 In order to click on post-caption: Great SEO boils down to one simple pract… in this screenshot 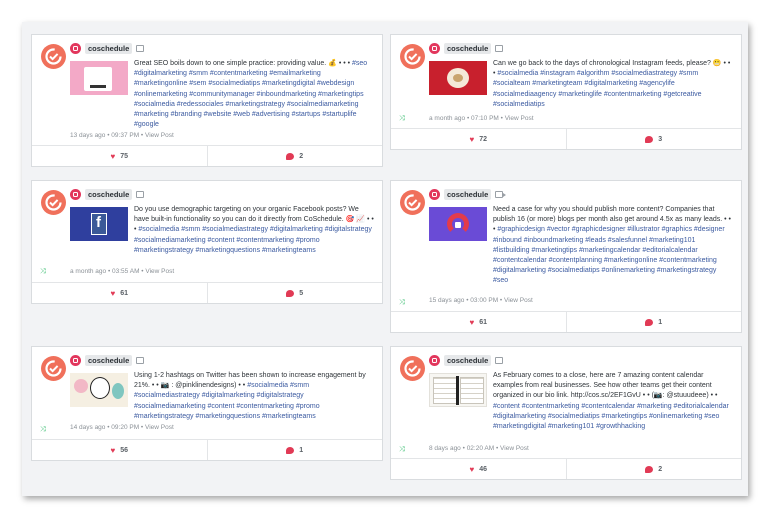, I will do `click(254, 94)`.